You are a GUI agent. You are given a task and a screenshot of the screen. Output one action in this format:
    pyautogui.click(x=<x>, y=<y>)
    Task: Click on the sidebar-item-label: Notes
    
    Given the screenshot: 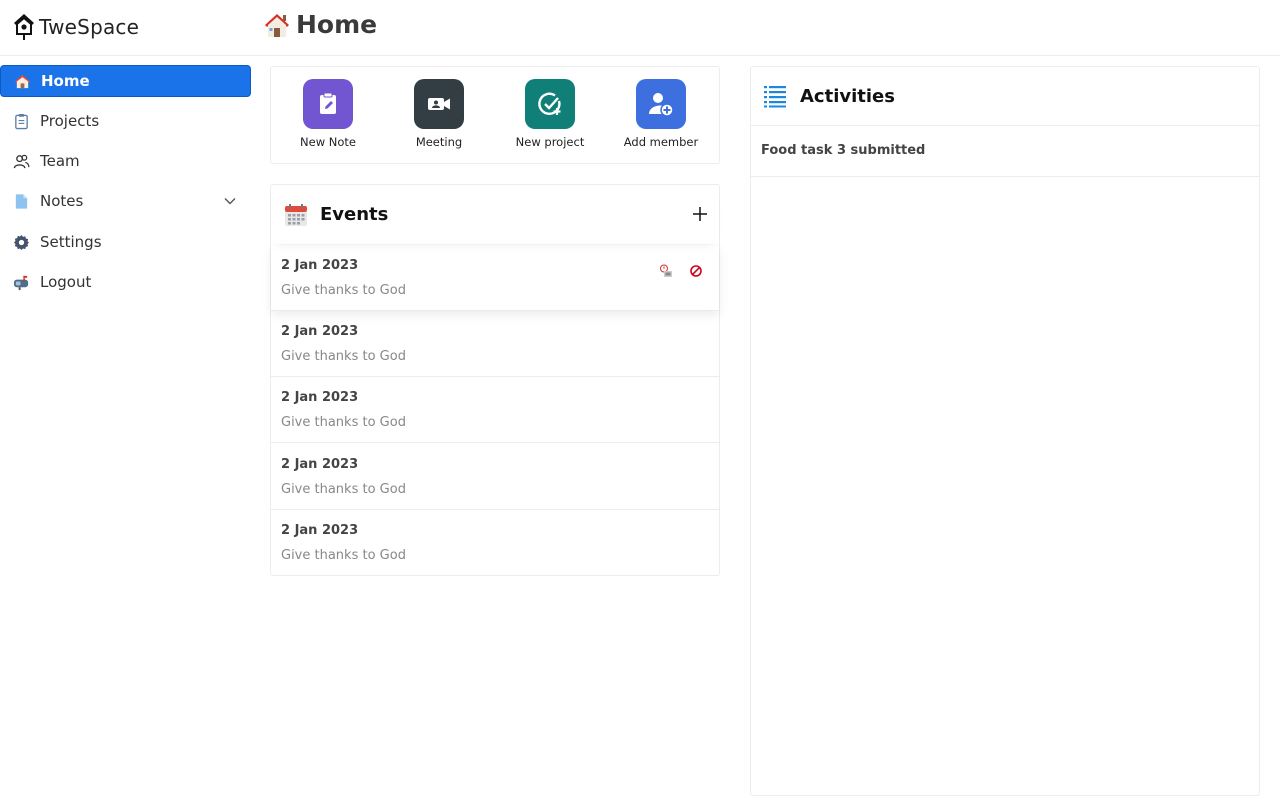 What is the action you would take?
    pyautogui.click(x=62, y=201)
    